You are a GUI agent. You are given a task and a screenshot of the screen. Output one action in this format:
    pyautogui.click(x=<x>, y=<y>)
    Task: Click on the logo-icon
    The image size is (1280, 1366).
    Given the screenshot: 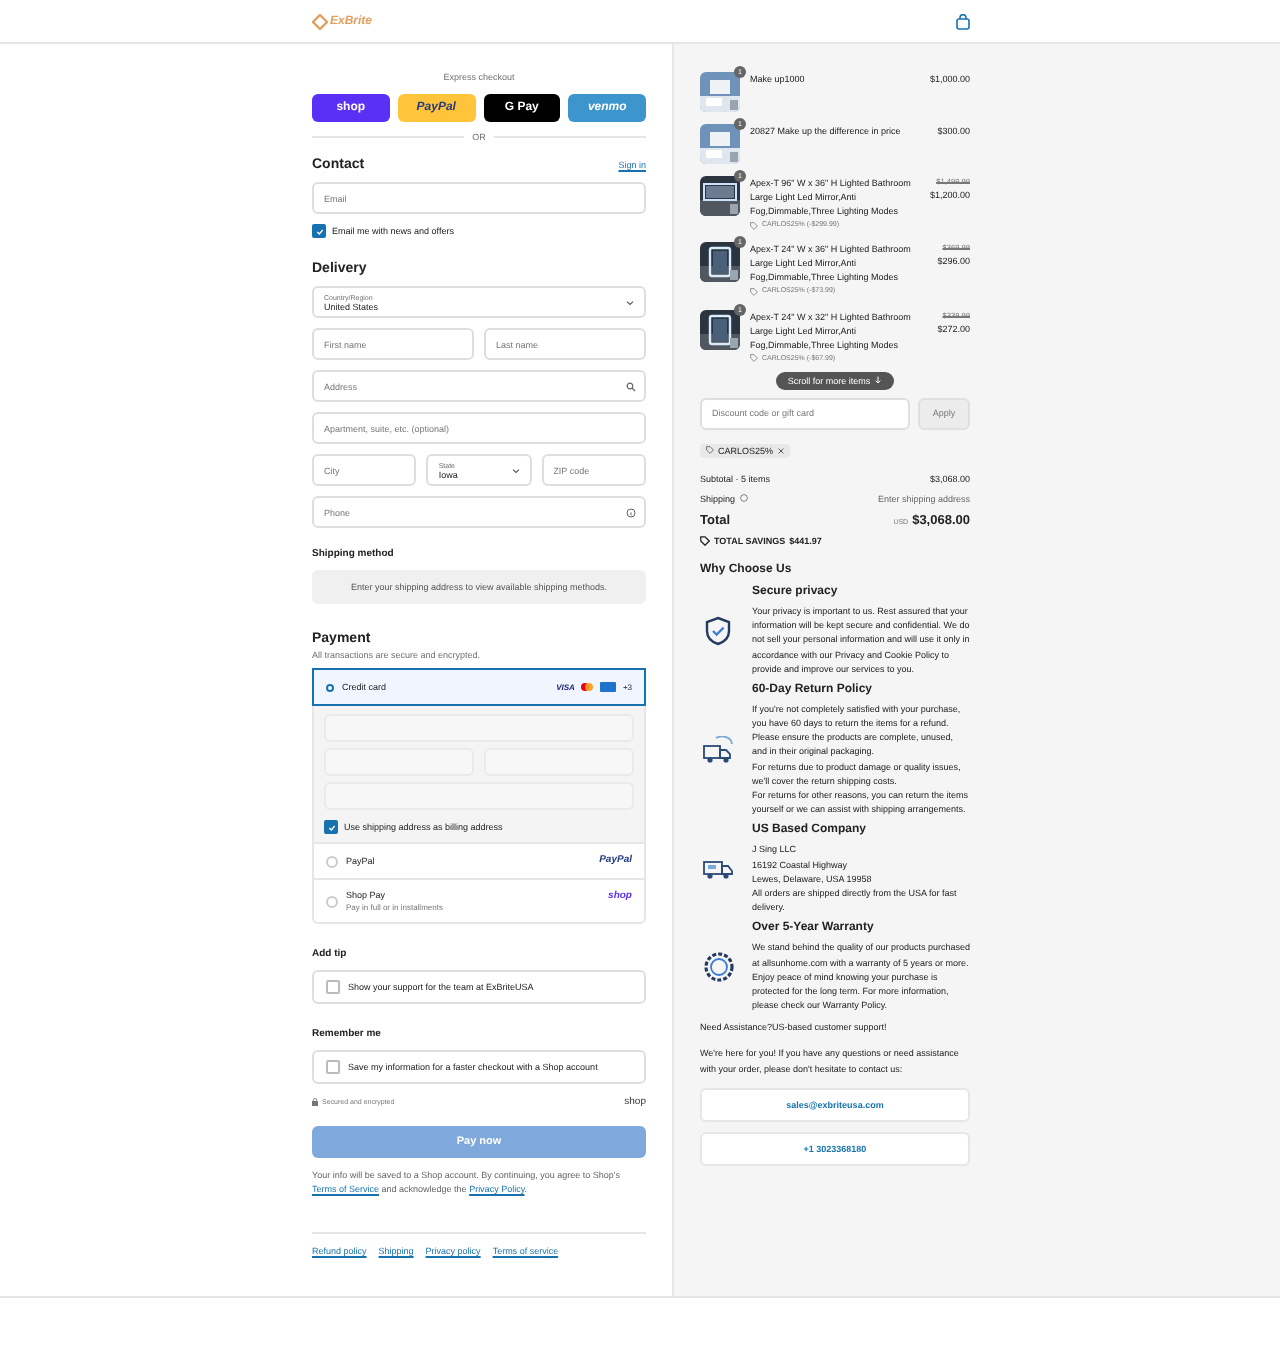 What is the action you would take?
    pyautogui.click(x=320, y=21)
    